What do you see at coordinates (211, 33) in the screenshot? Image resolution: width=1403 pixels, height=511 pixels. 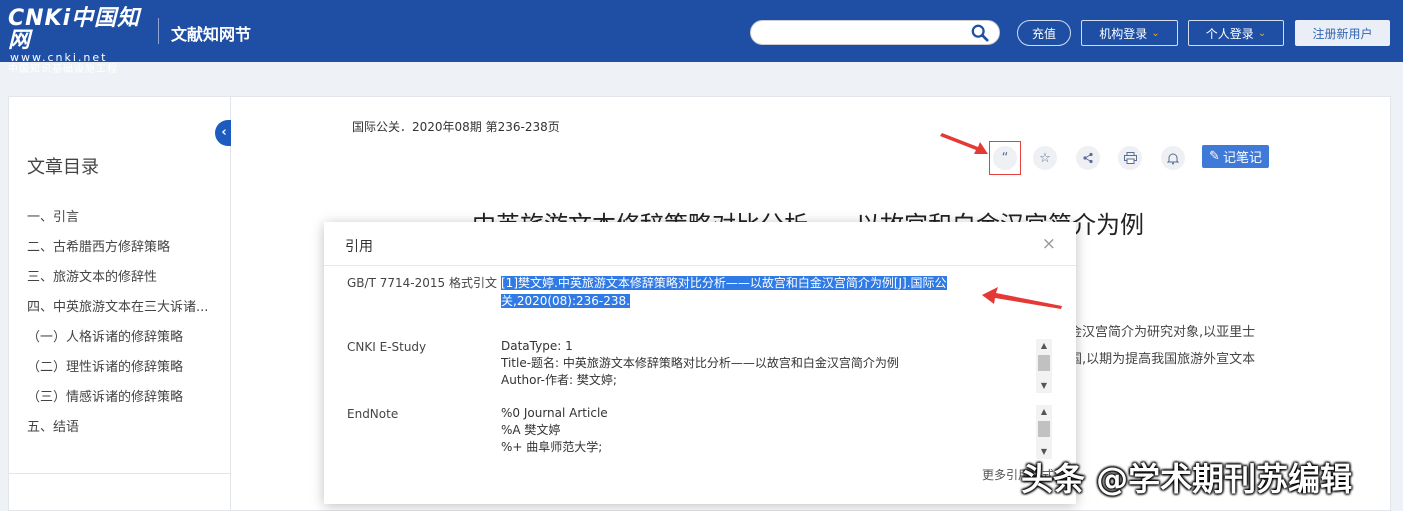 I see `site-name: 文献知网节` at bounding box center [211, 33].